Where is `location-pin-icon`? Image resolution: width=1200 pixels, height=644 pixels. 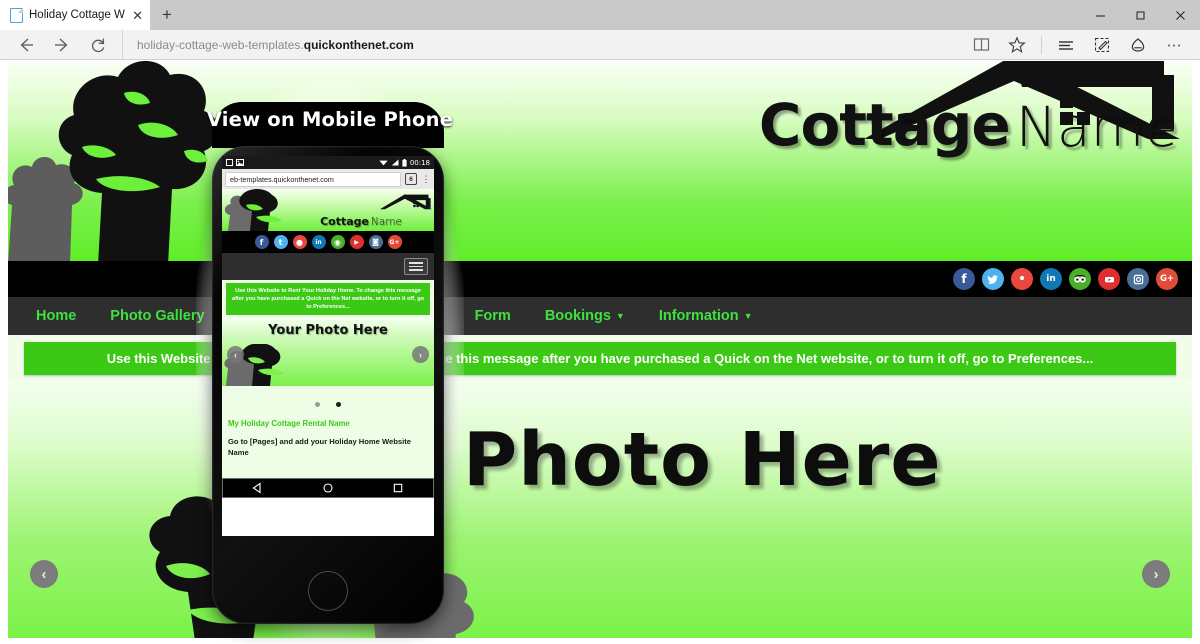 location-pin-icon is located at coordinates (1022, 279).